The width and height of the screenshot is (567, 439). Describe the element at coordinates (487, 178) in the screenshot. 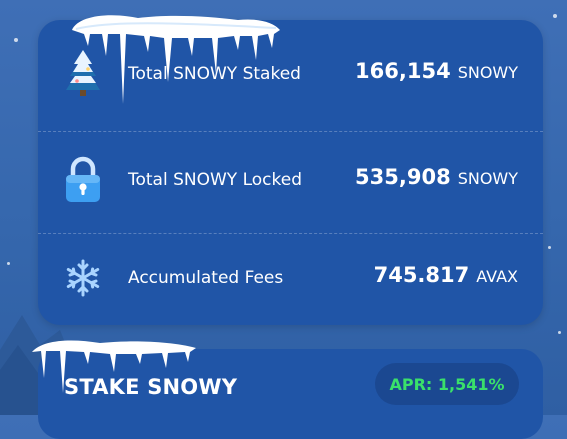

I see `total-locked-unit: SNOWY` at that location.